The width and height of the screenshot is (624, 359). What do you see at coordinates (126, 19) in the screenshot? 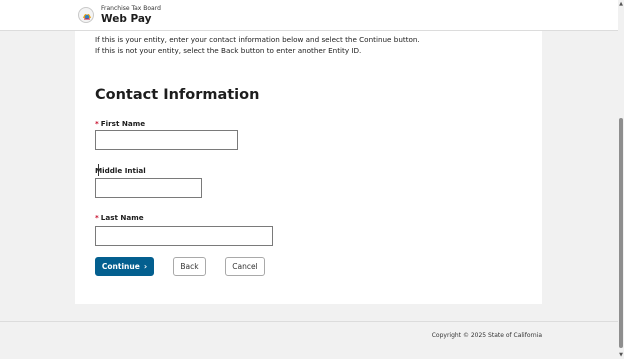
I see `app-title: Web Pay` at bounding box center [126, 19].